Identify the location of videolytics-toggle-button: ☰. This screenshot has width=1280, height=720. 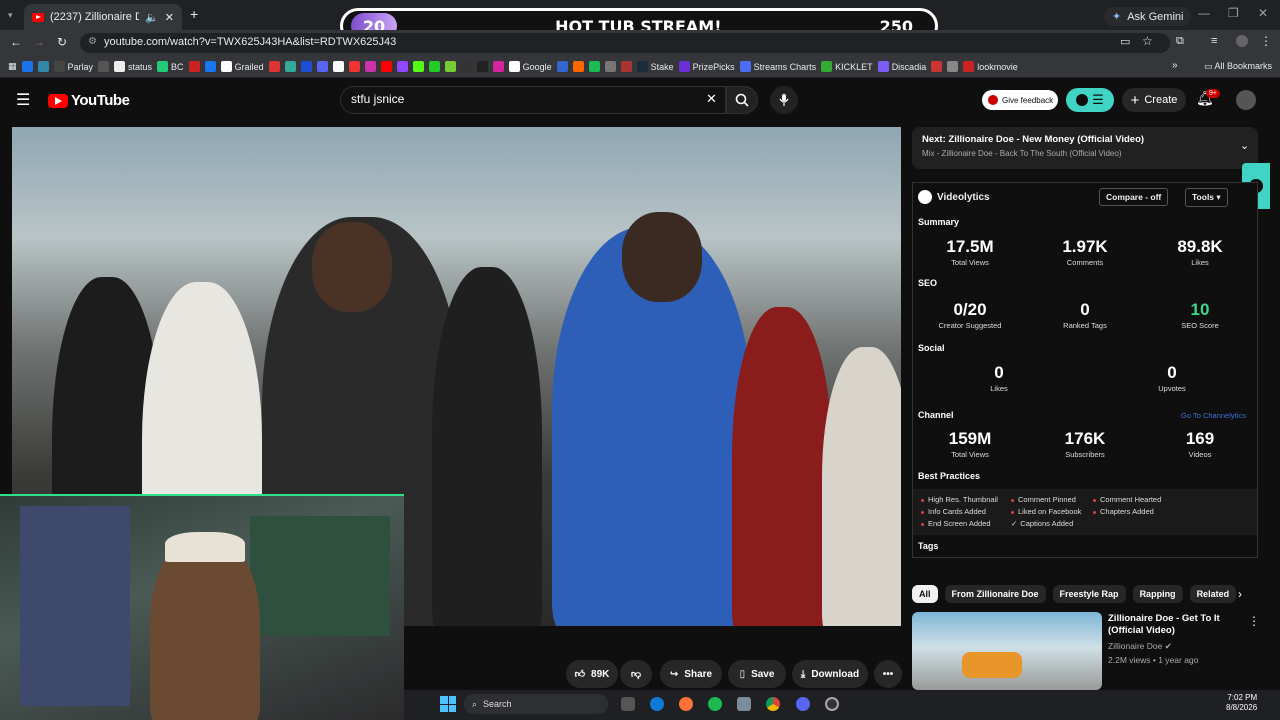
(1090, 100).